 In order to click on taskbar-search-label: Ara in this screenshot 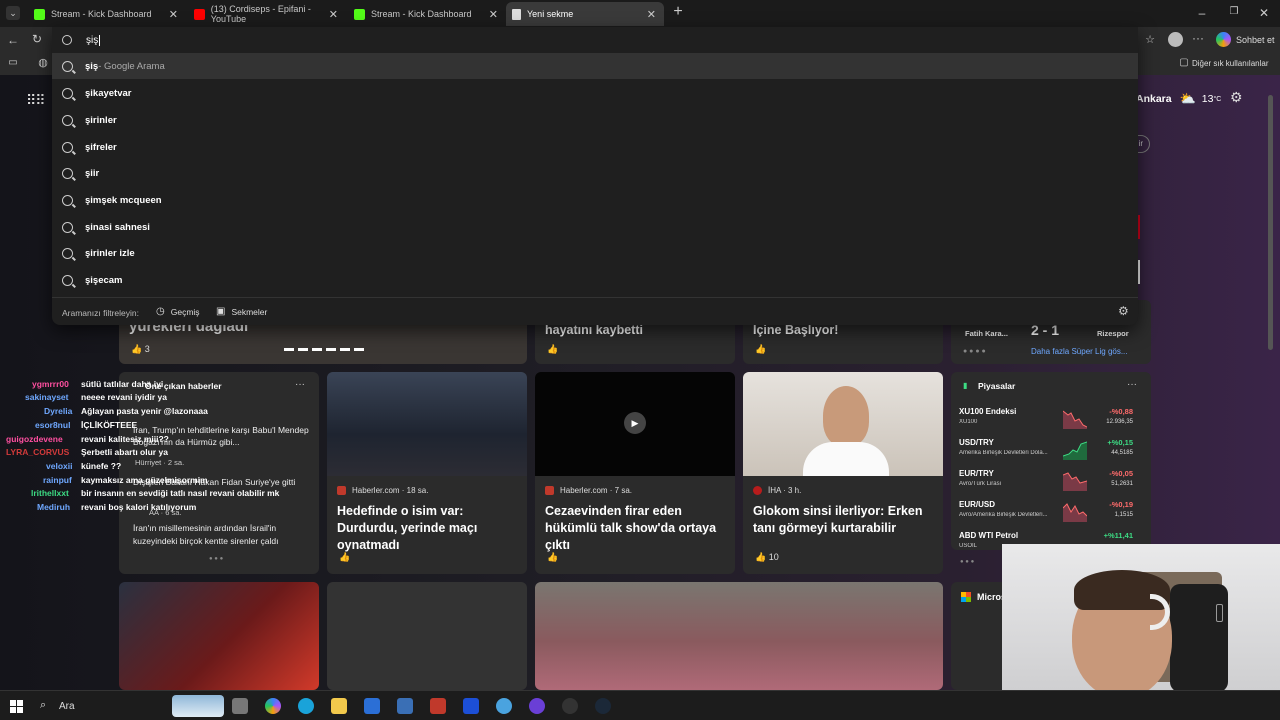, I will do `click(67, 706)`.